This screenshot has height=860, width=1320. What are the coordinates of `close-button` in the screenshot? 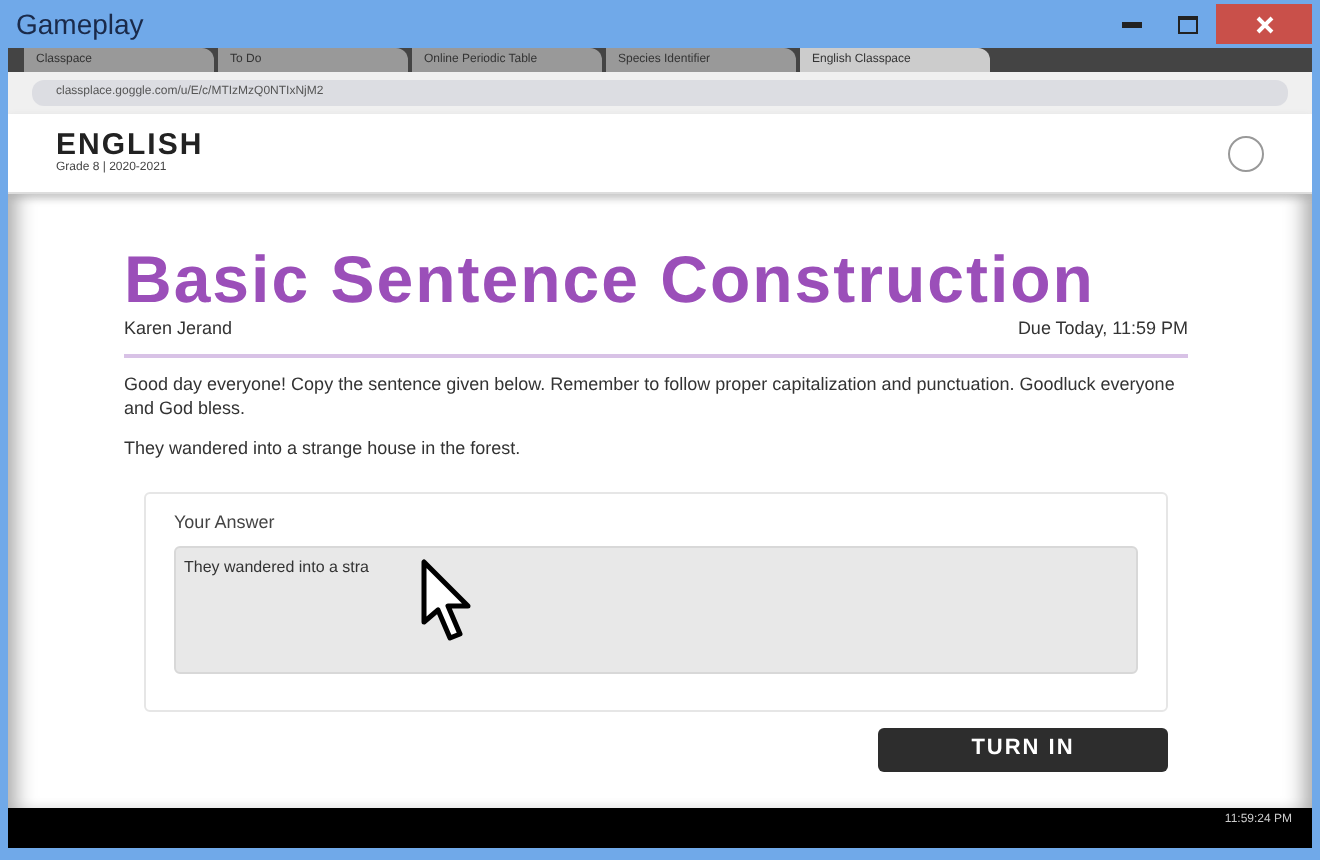 It's located at (1264, 24).